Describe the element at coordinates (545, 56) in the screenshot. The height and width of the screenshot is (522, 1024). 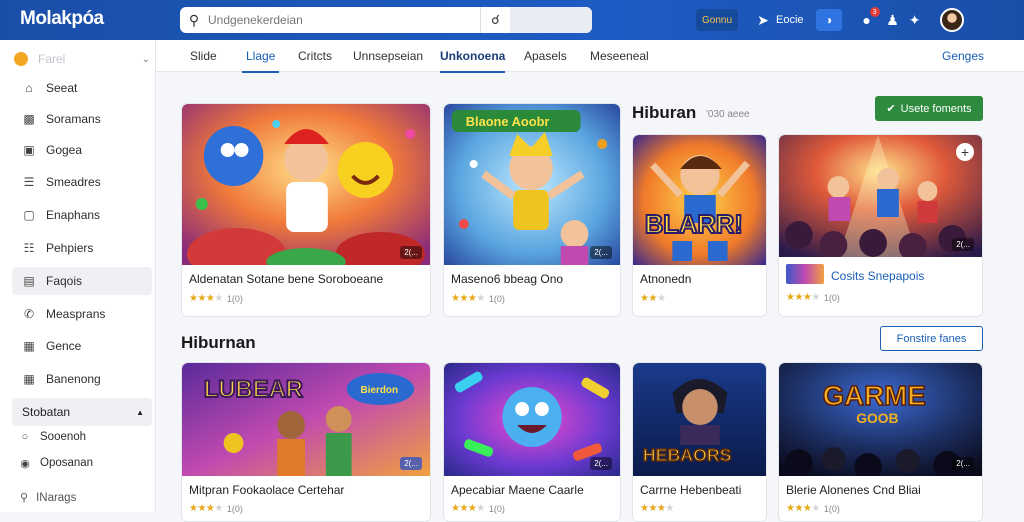
I see `tab-apasels: Apasels` at that location.